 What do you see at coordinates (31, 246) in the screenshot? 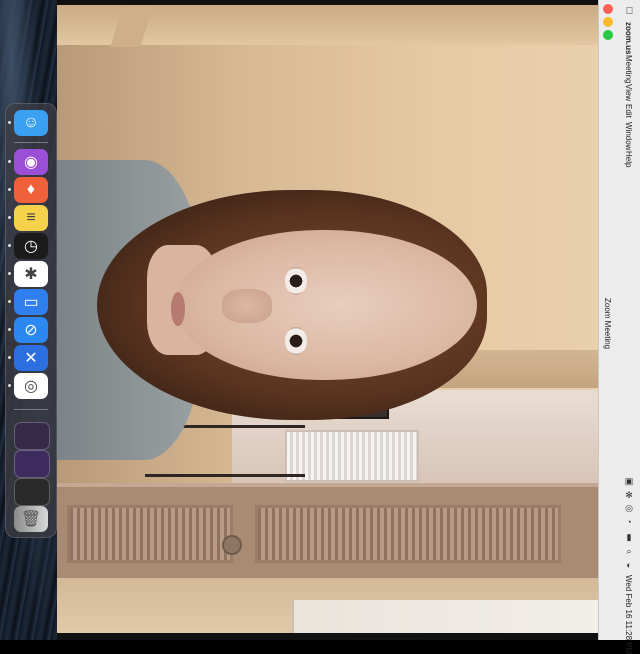
I see `clock-icon: ◷` at bounding box center [31, 246].